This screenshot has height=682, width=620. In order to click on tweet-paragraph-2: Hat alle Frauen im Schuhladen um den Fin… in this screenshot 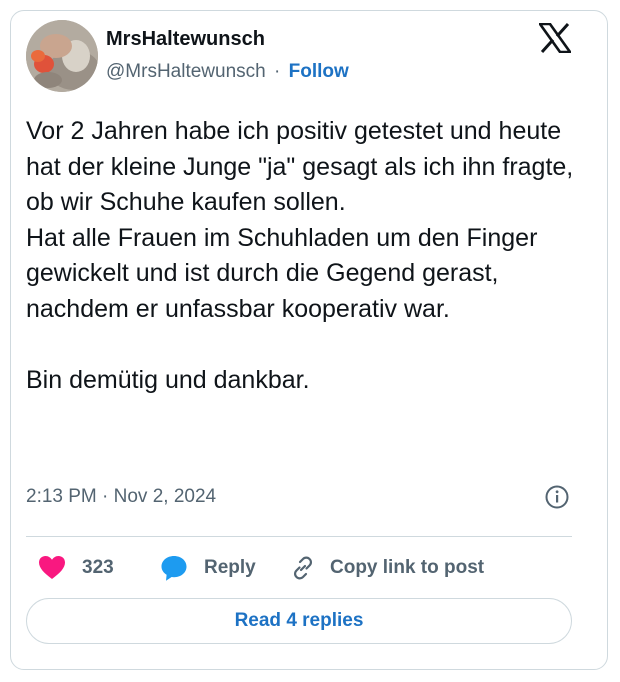, I will do `click(282, 273)`.